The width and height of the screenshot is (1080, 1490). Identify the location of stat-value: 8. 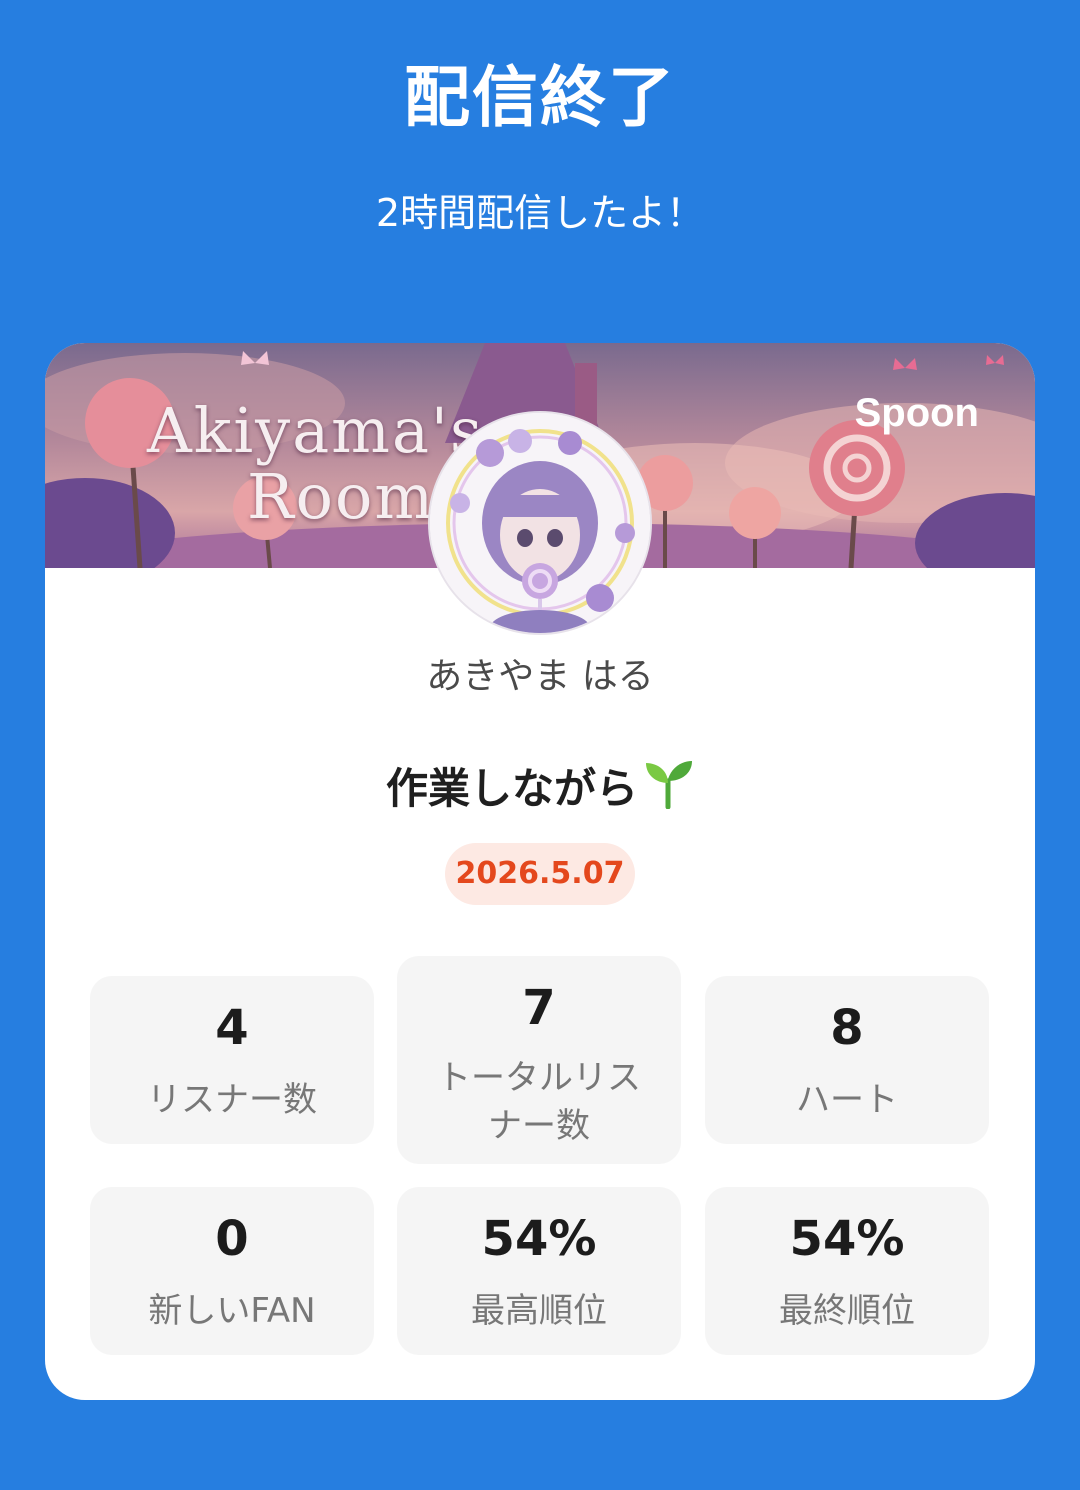
(847, 1028).